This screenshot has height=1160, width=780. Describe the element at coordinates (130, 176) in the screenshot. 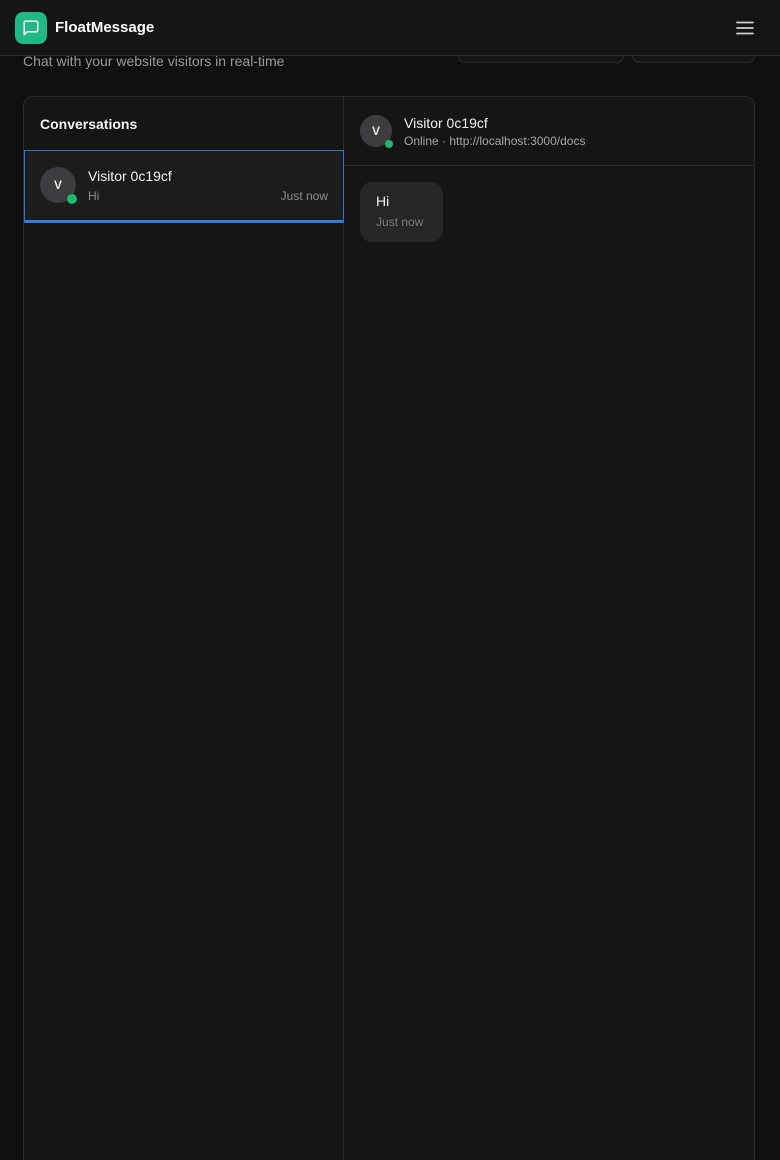

I see `conversation-visitor-name: Visitor 0c19cf` at that location.